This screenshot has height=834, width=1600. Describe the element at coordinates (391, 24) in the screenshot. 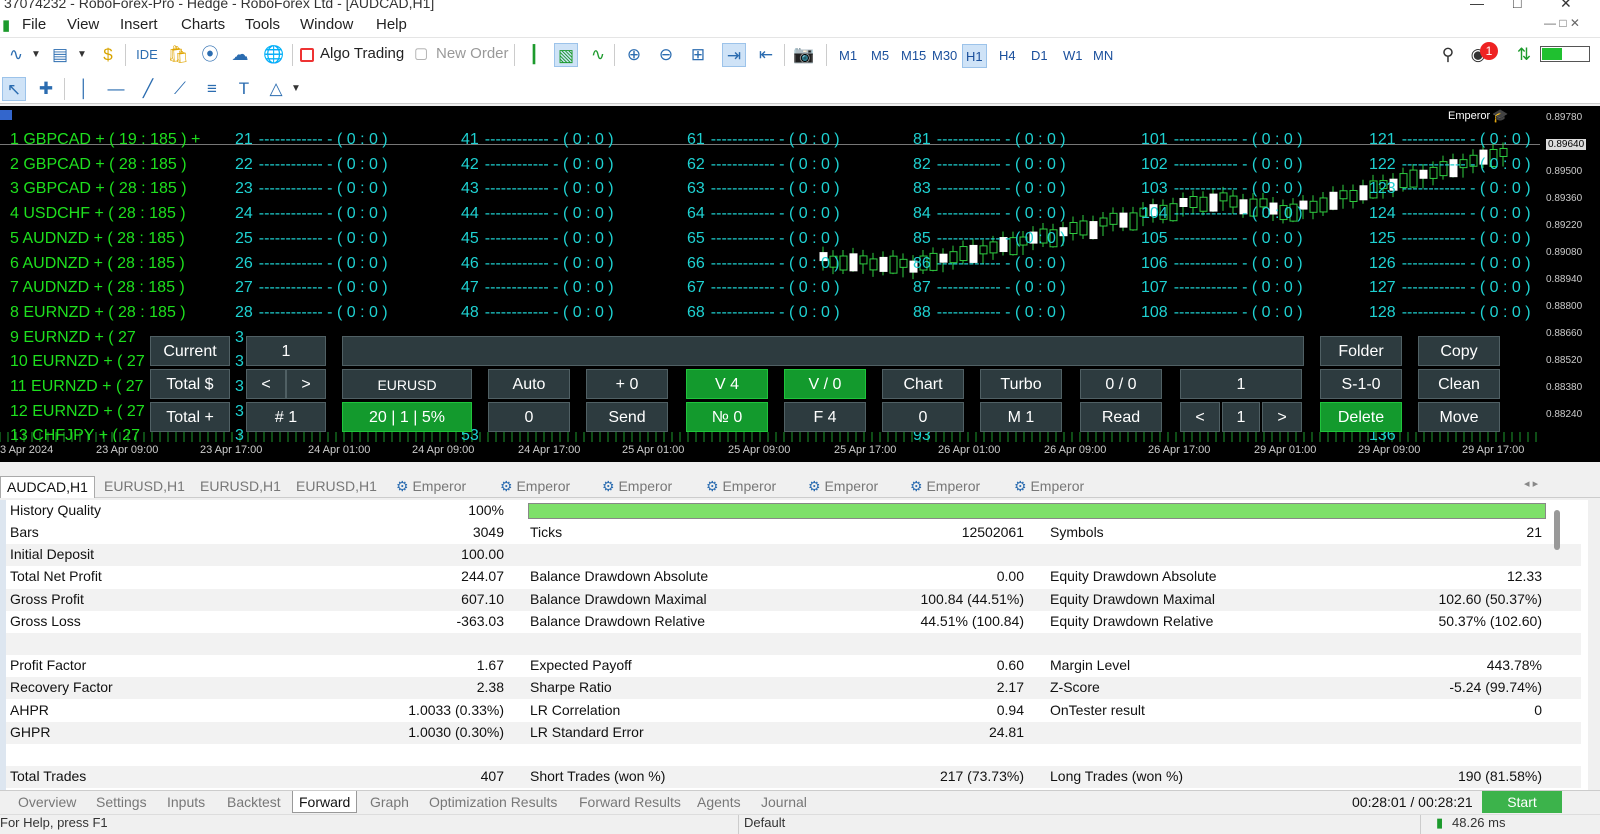

I see `menu-help: Help` at that location.